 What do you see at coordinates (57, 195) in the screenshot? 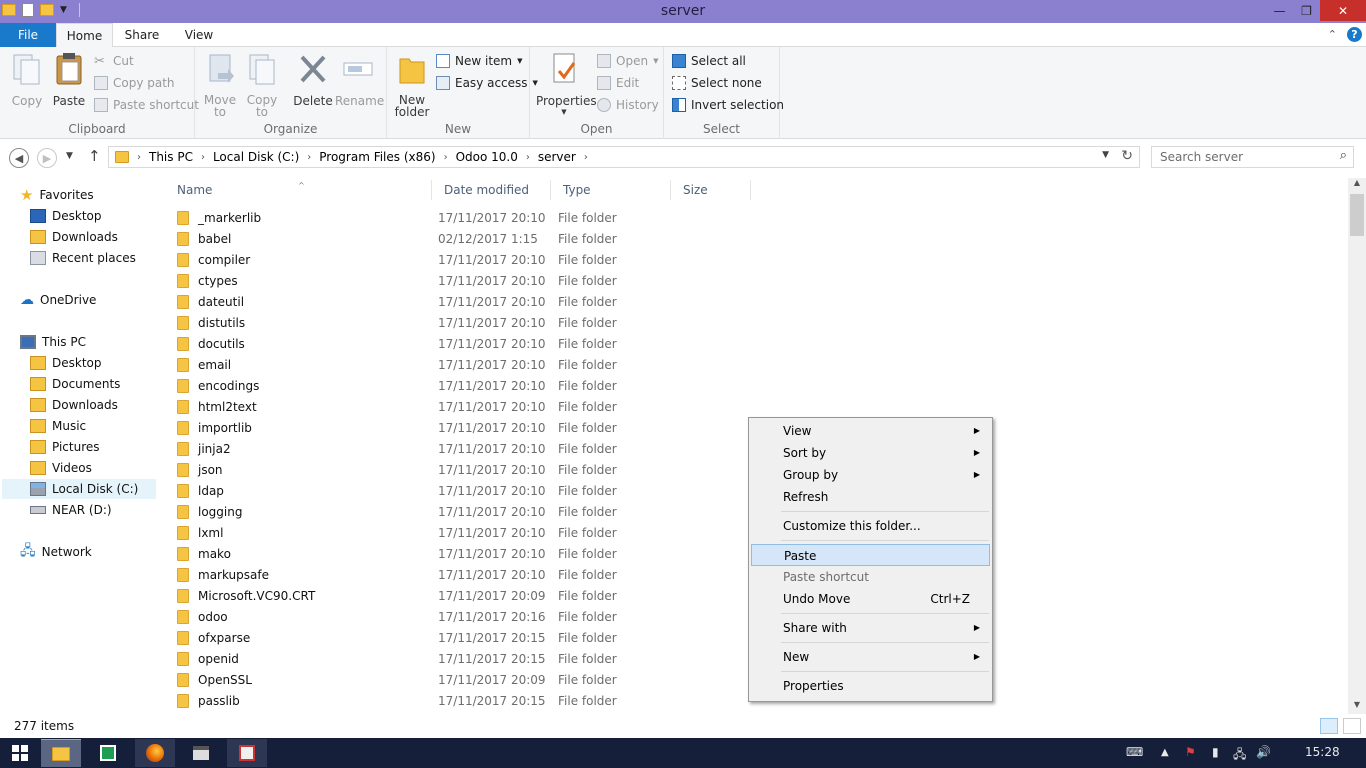
I see `sidebar-item-favorites: ★ Favorites` at bounding box center [57, 195].